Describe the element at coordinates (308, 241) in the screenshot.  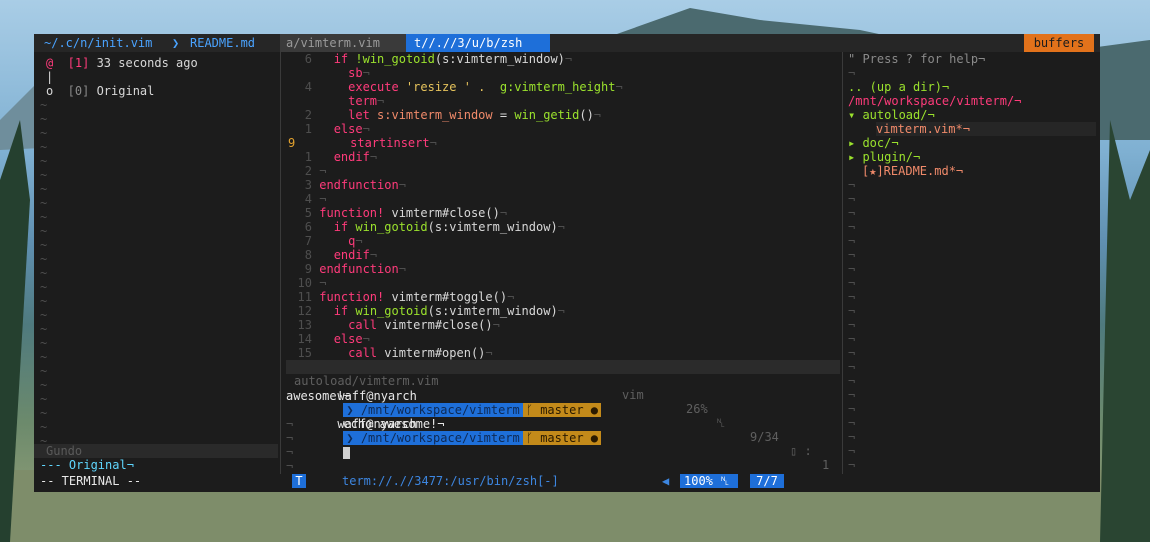
I see `line-number: 7` at that location.